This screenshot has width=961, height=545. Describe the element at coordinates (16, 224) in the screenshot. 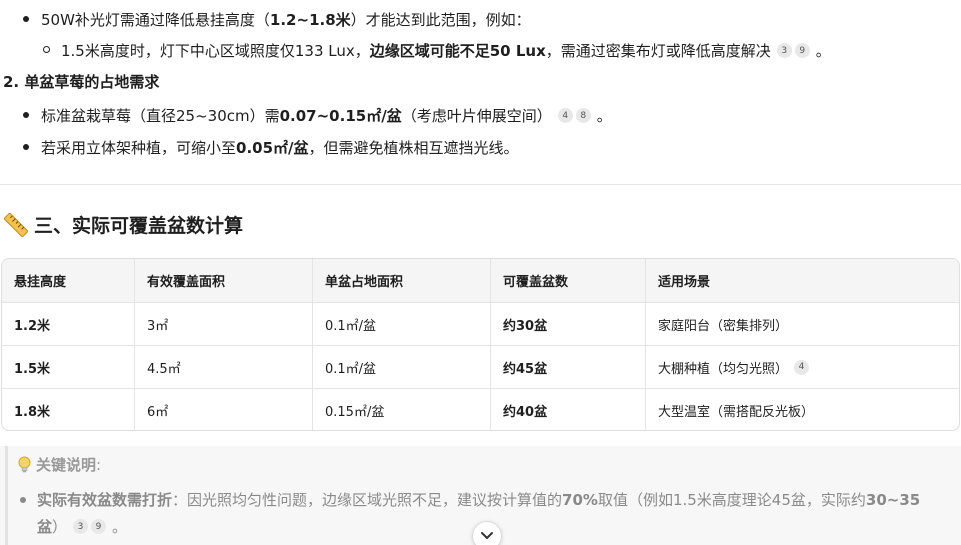

I see `ruler-icon` at that location.